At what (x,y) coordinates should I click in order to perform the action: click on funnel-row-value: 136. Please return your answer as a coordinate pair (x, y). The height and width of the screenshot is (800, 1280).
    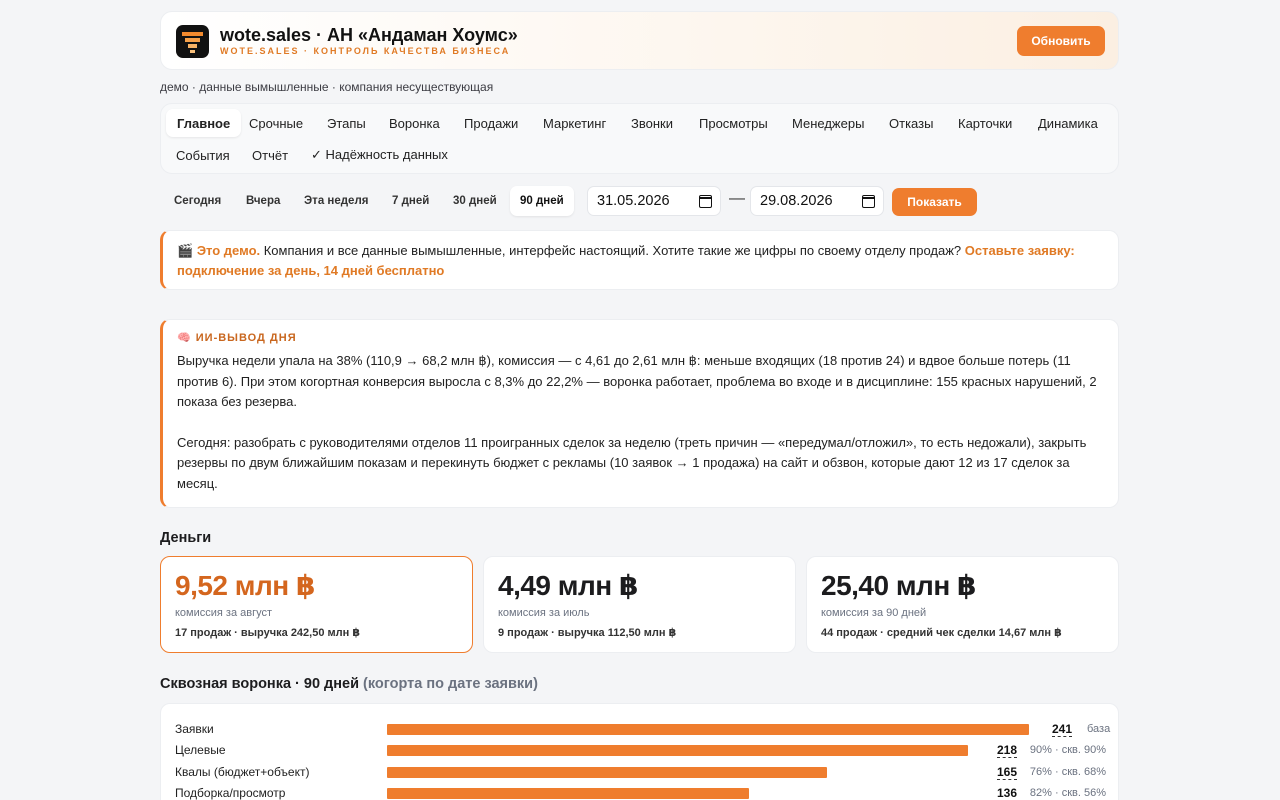
    Looking at the image, I should click on (1007, 793).